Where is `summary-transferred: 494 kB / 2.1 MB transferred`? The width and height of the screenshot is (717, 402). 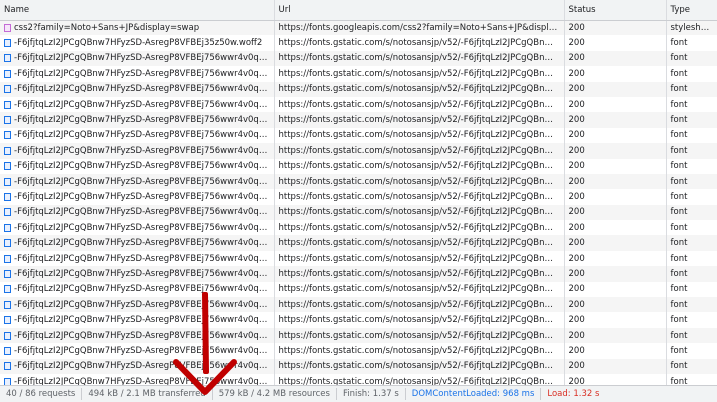
summary-transferred: 494 kB / 2.1 MB transferred is located at coordinates (147, 394).